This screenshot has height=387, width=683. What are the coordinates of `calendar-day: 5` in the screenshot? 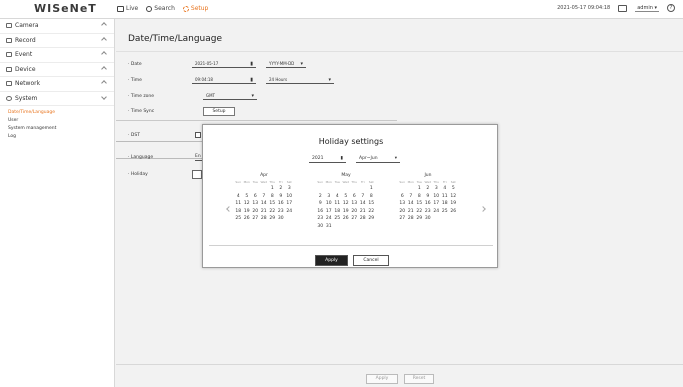 It's located at (453, 190).